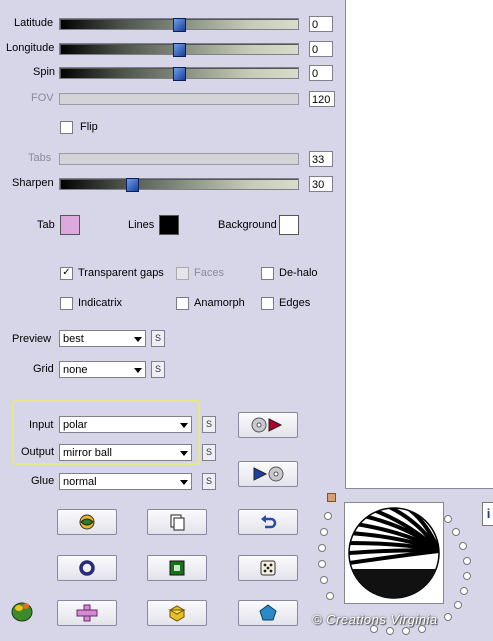 This screenshot has width=493, height=641. Describe the element at coordinates (44, 72) in the screenshot. I see `spin-label: Spin` at that location.